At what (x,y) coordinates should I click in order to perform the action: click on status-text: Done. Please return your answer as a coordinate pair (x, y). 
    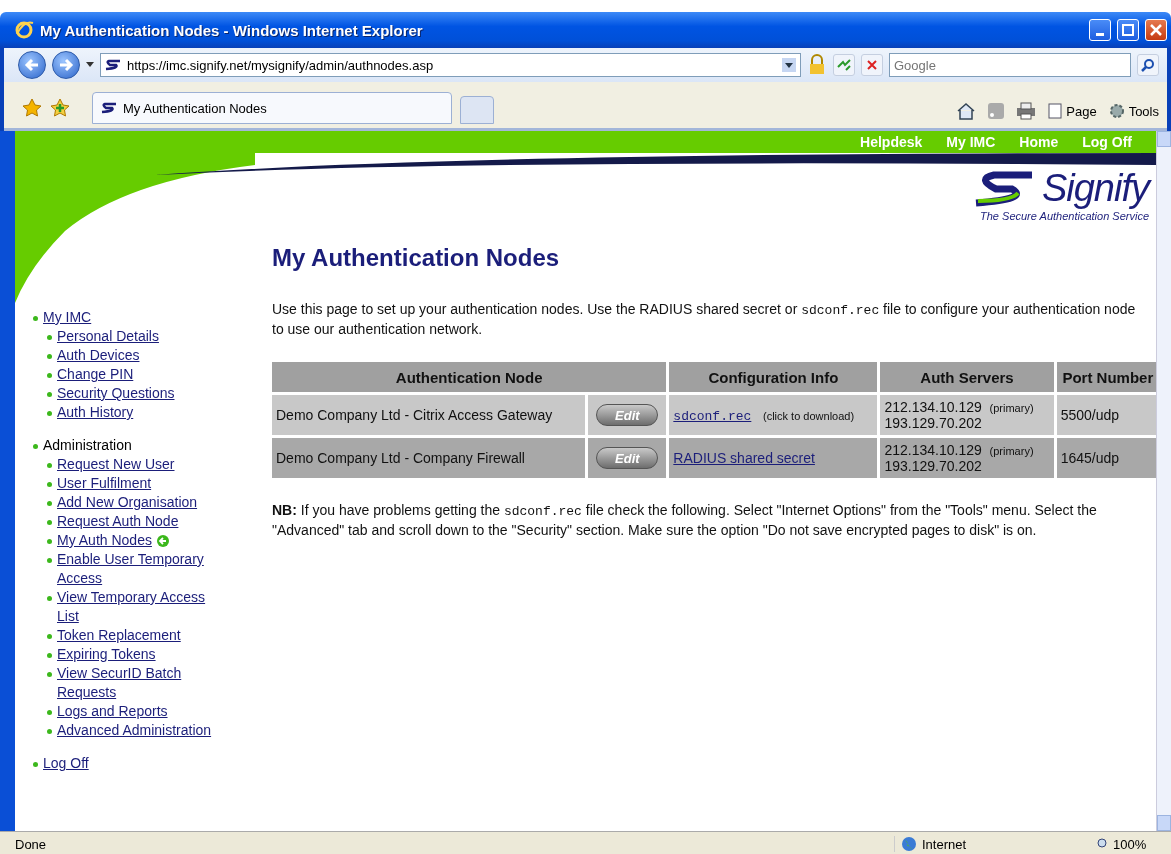
    Looking at the image, I should click on (31, 844).